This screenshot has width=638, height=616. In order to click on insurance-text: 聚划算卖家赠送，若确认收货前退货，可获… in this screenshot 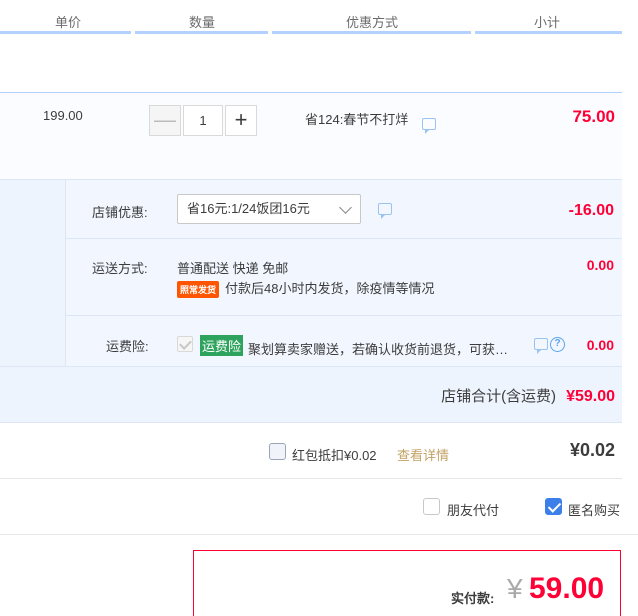, I will do `click(378, 349)`.